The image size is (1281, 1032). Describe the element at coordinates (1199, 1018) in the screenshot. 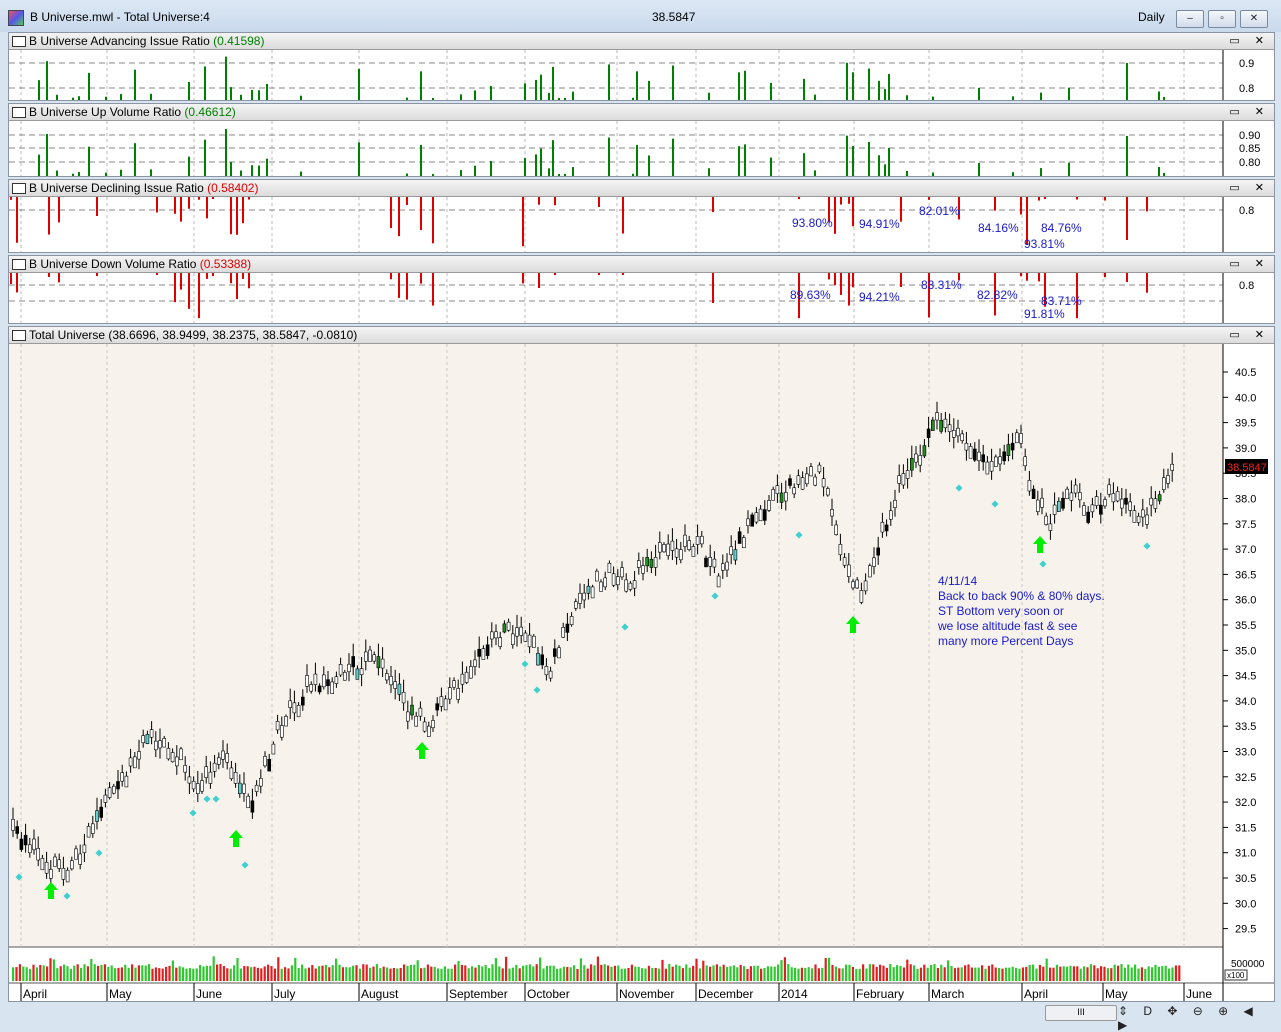

I see `chart-nav-icons: ⇕ D ✥ ⊖ ⊕ ◀ ▶` at that location.